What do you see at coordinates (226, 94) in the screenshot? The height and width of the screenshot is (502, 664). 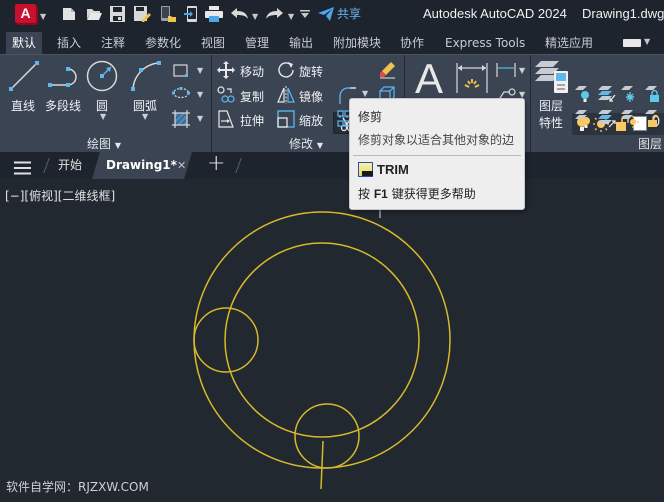 I see `copy-icon` at bounding box center [226, 94].